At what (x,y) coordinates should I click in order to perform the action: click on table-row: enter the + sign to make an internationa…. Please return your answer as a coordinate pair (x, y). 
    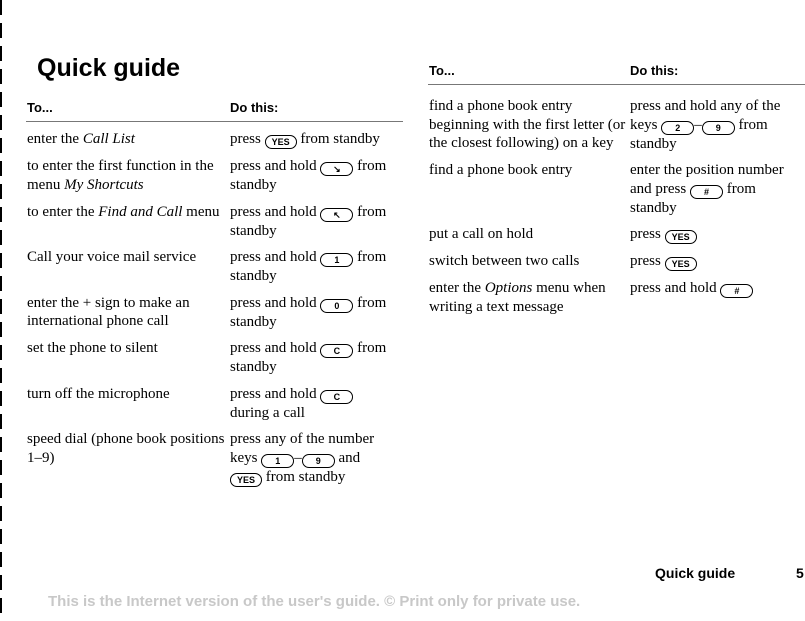
    Looking at the image, I should click on (207, 312).